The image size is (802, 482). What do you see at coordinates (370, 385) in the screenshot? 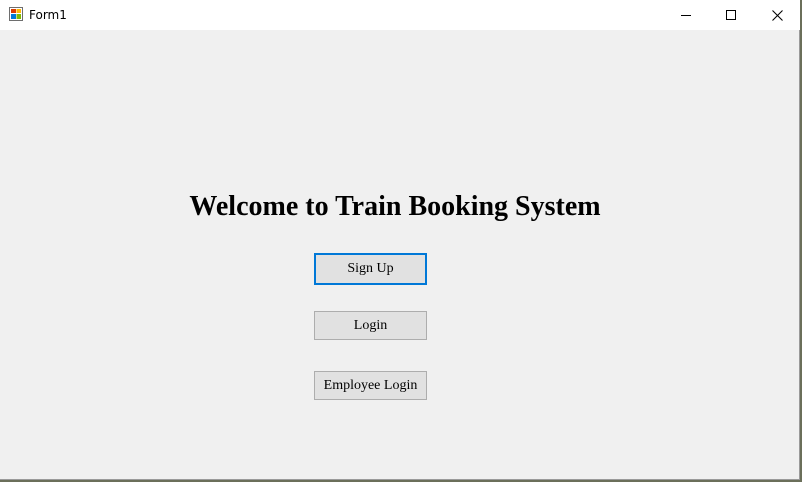
I see `employee-login-button: Employee Login` at bounding box center [370, 385].